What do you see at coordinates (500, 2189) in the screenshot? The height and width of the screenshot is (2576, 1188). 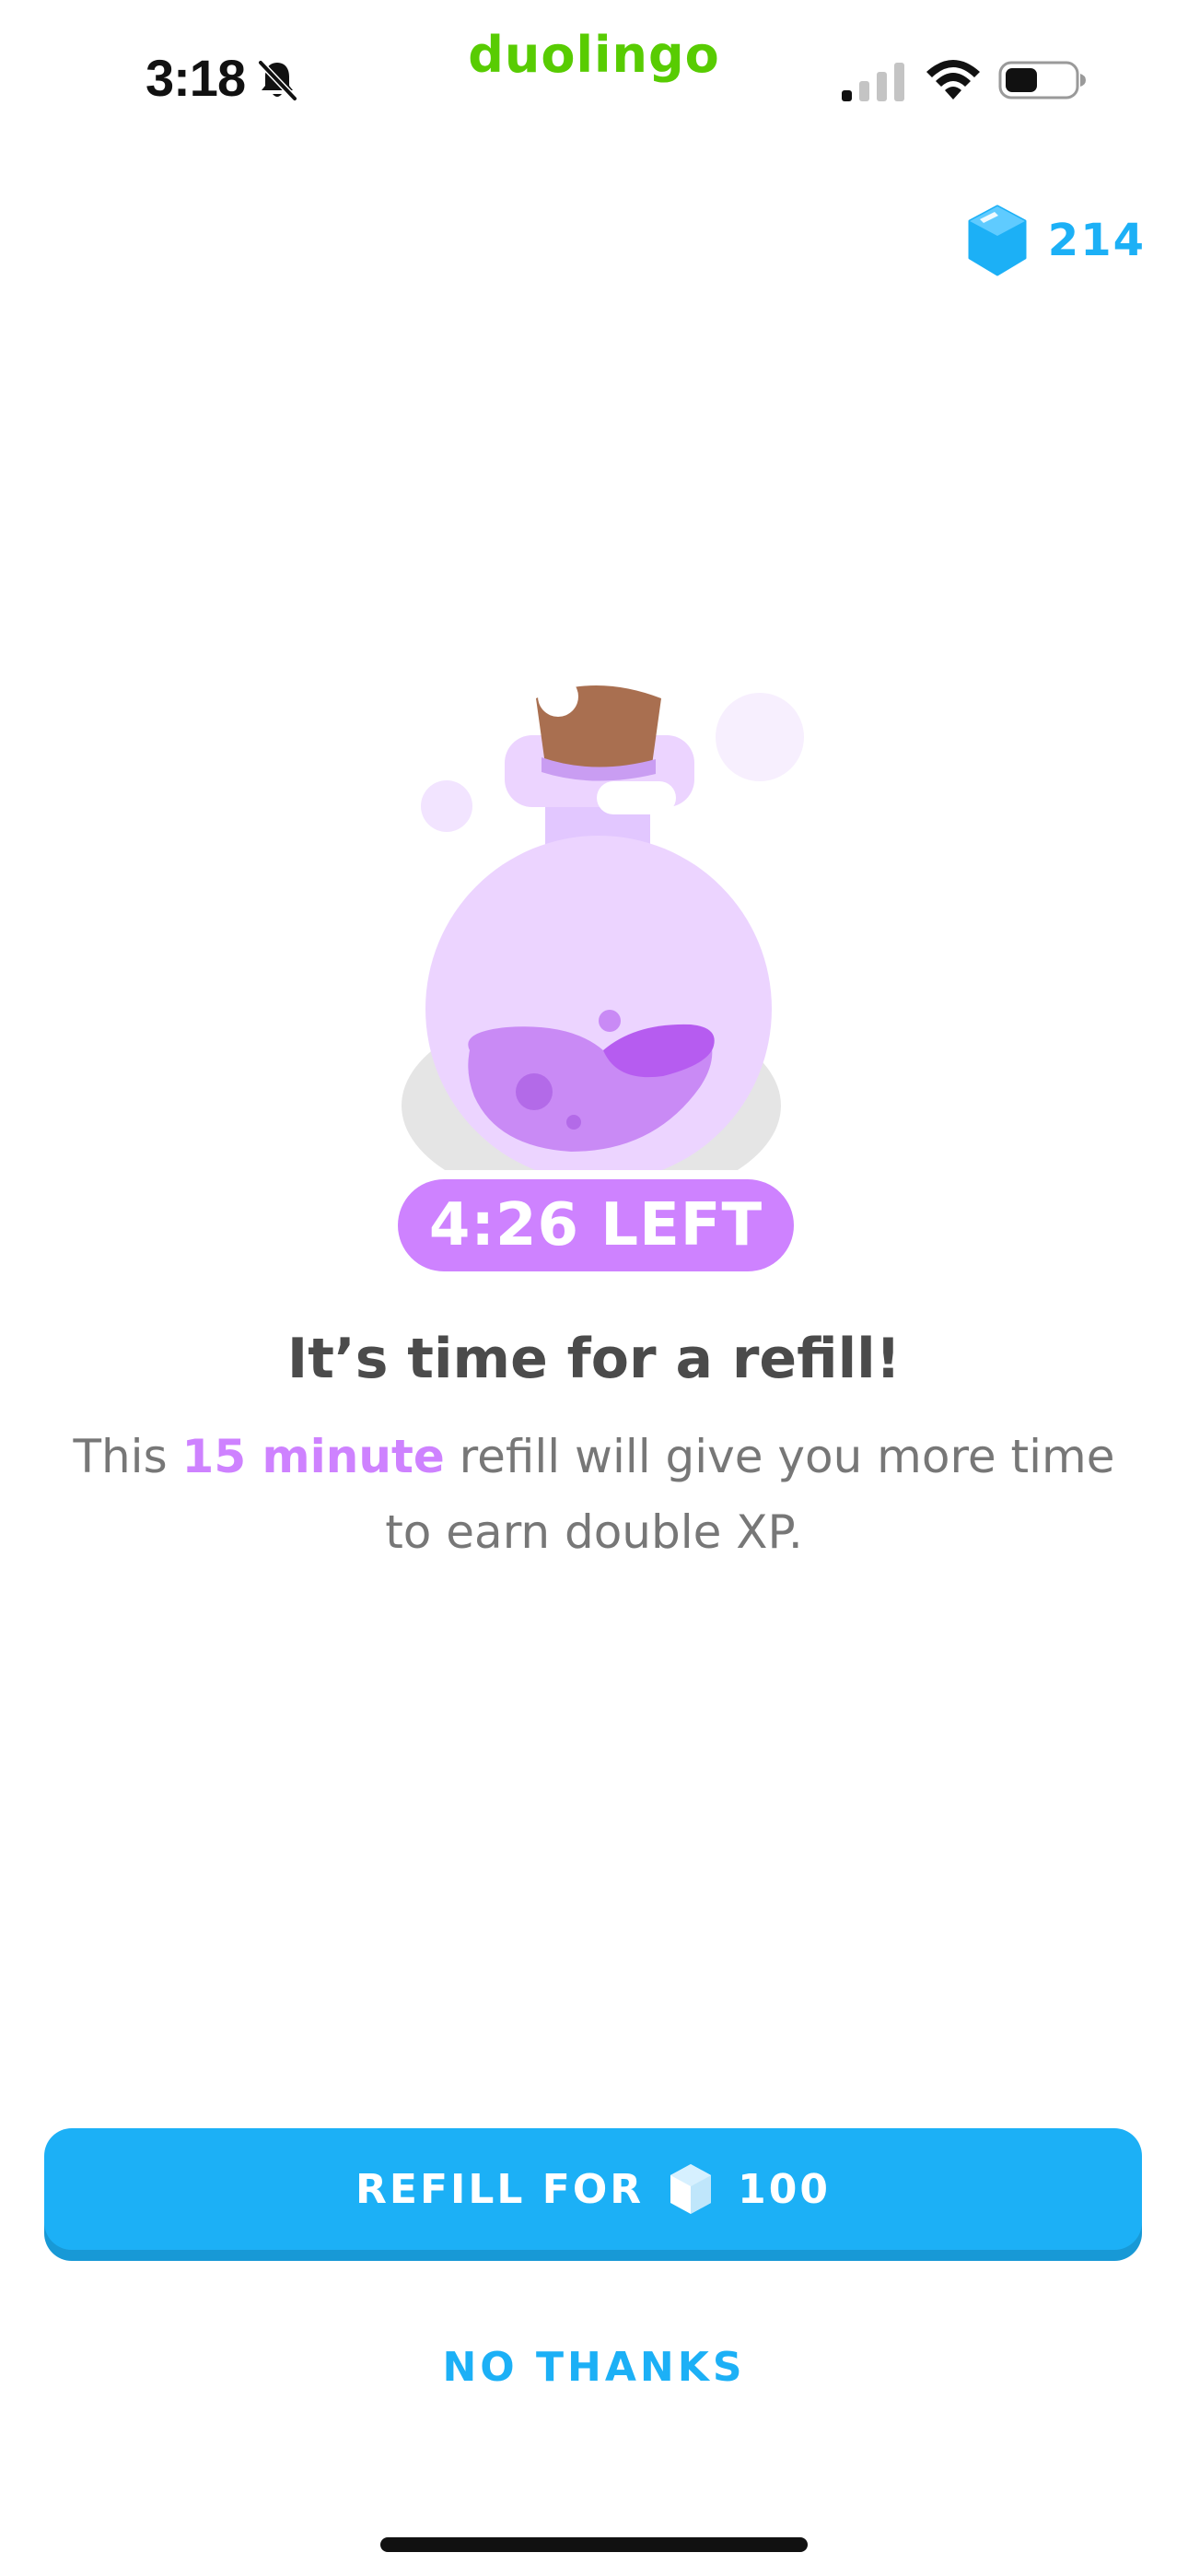 I see `refill-button-label: REFILL FOR` at bounding box center [500, 2189].